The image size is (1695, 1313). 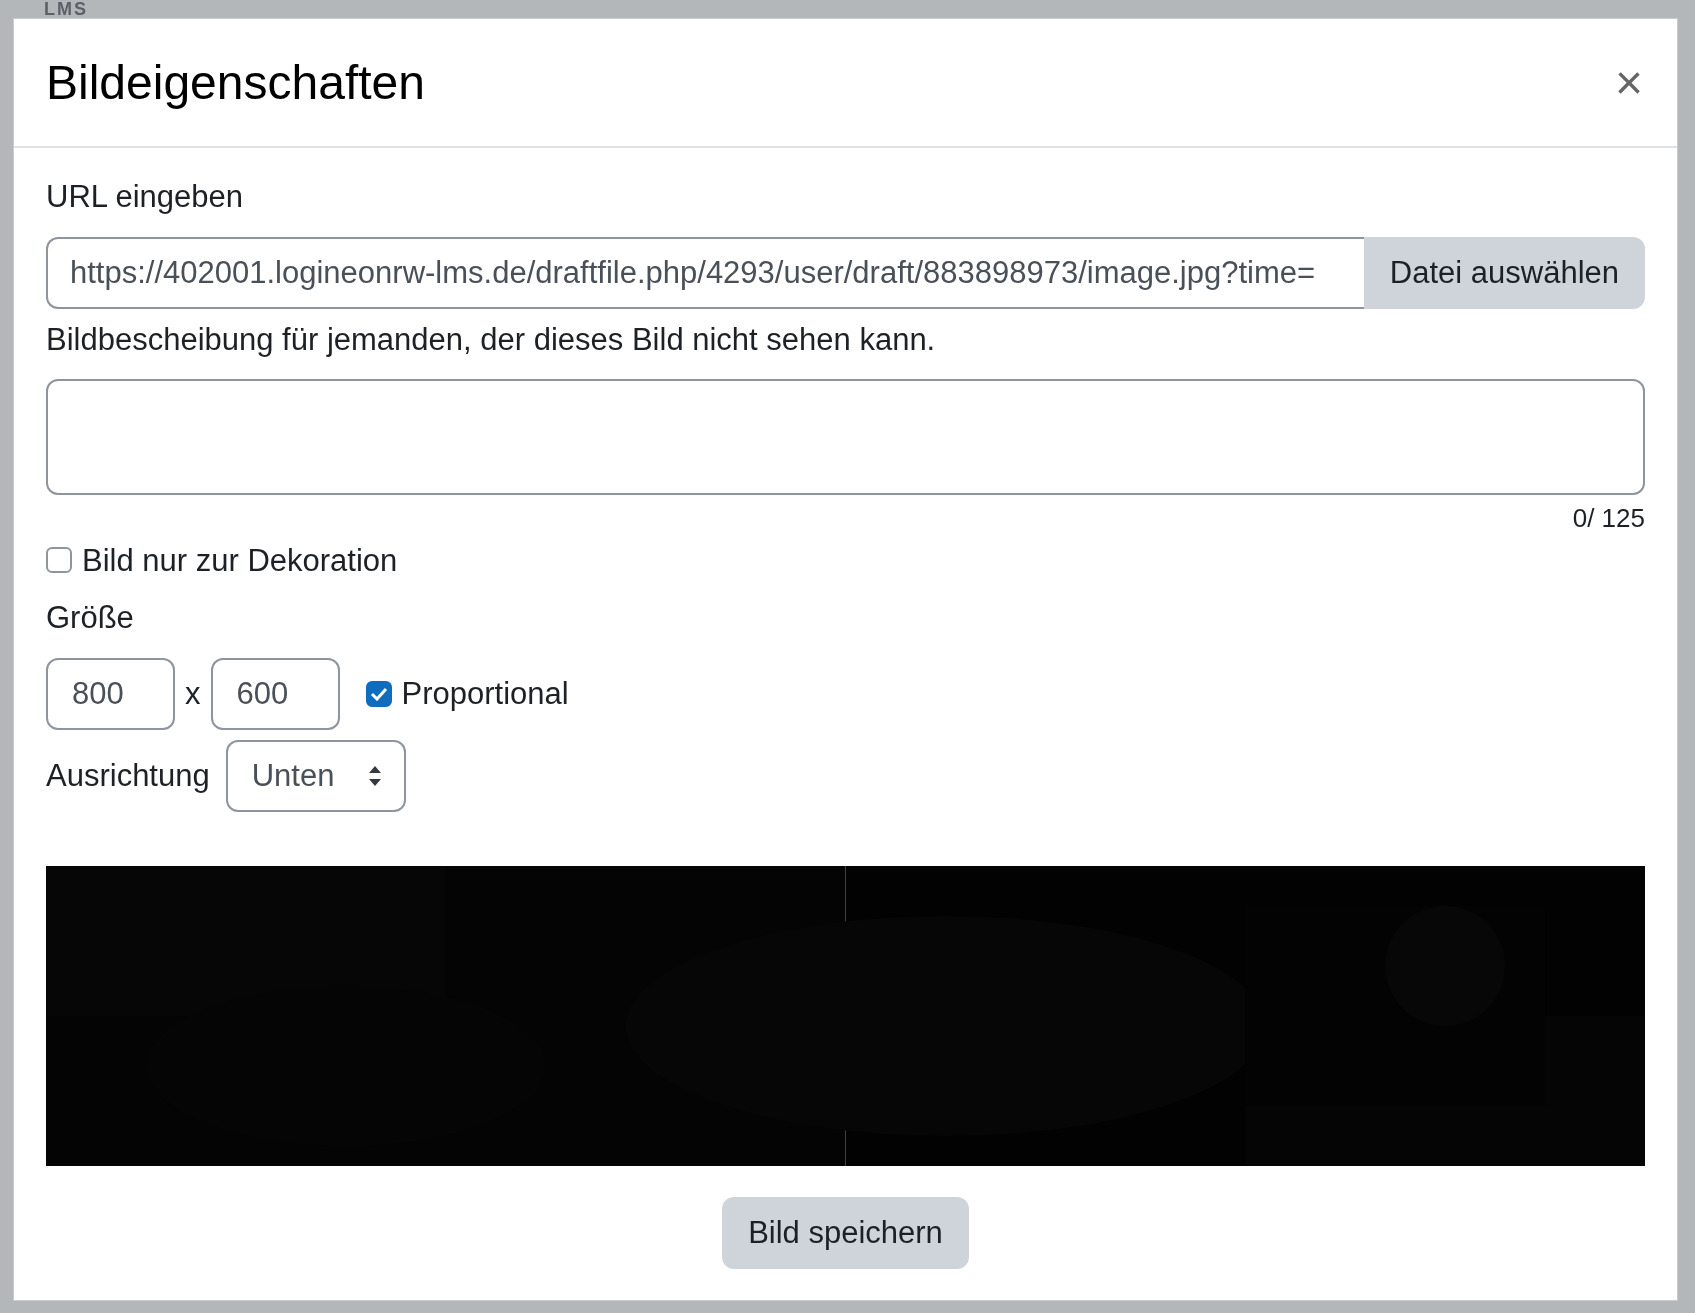 I want to click on save-image-button: Bild speichern, so click(x=845, y=1233).